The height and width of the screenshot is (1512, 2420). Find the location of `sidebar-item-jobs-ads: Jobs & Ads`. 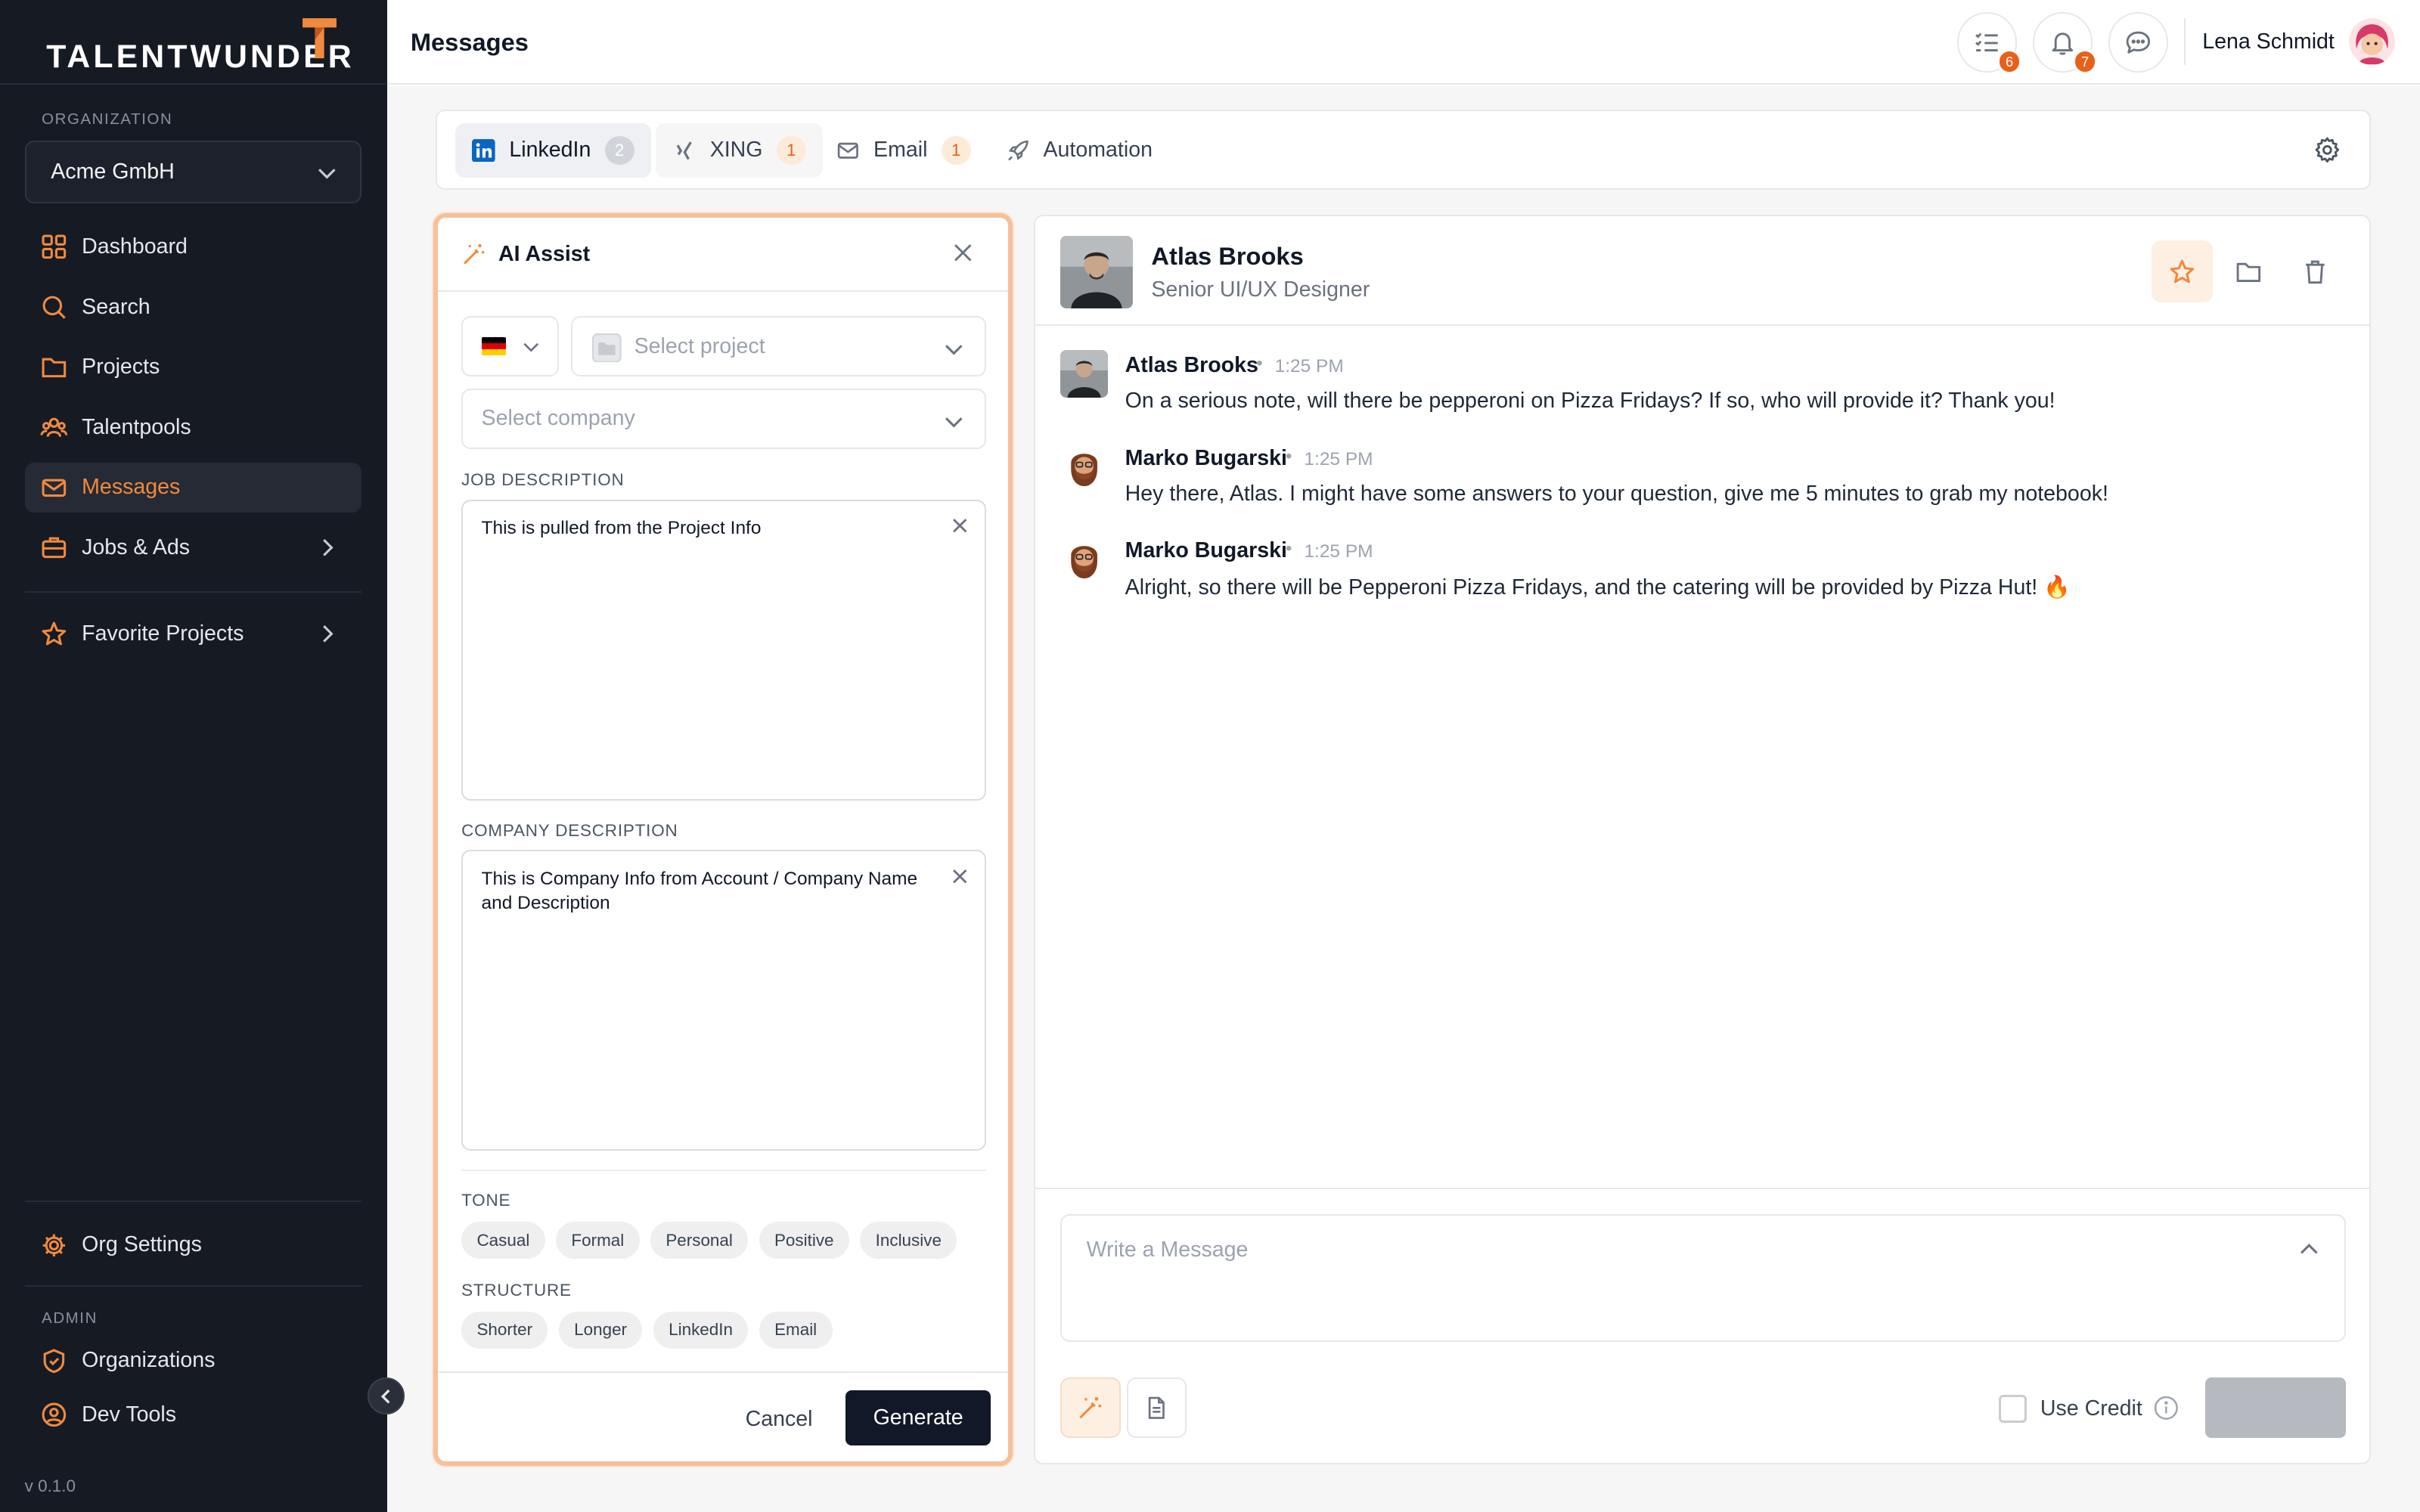

sidebar-item-jobs-ads: Jobs & Ads is located at coordinates (193, 547).